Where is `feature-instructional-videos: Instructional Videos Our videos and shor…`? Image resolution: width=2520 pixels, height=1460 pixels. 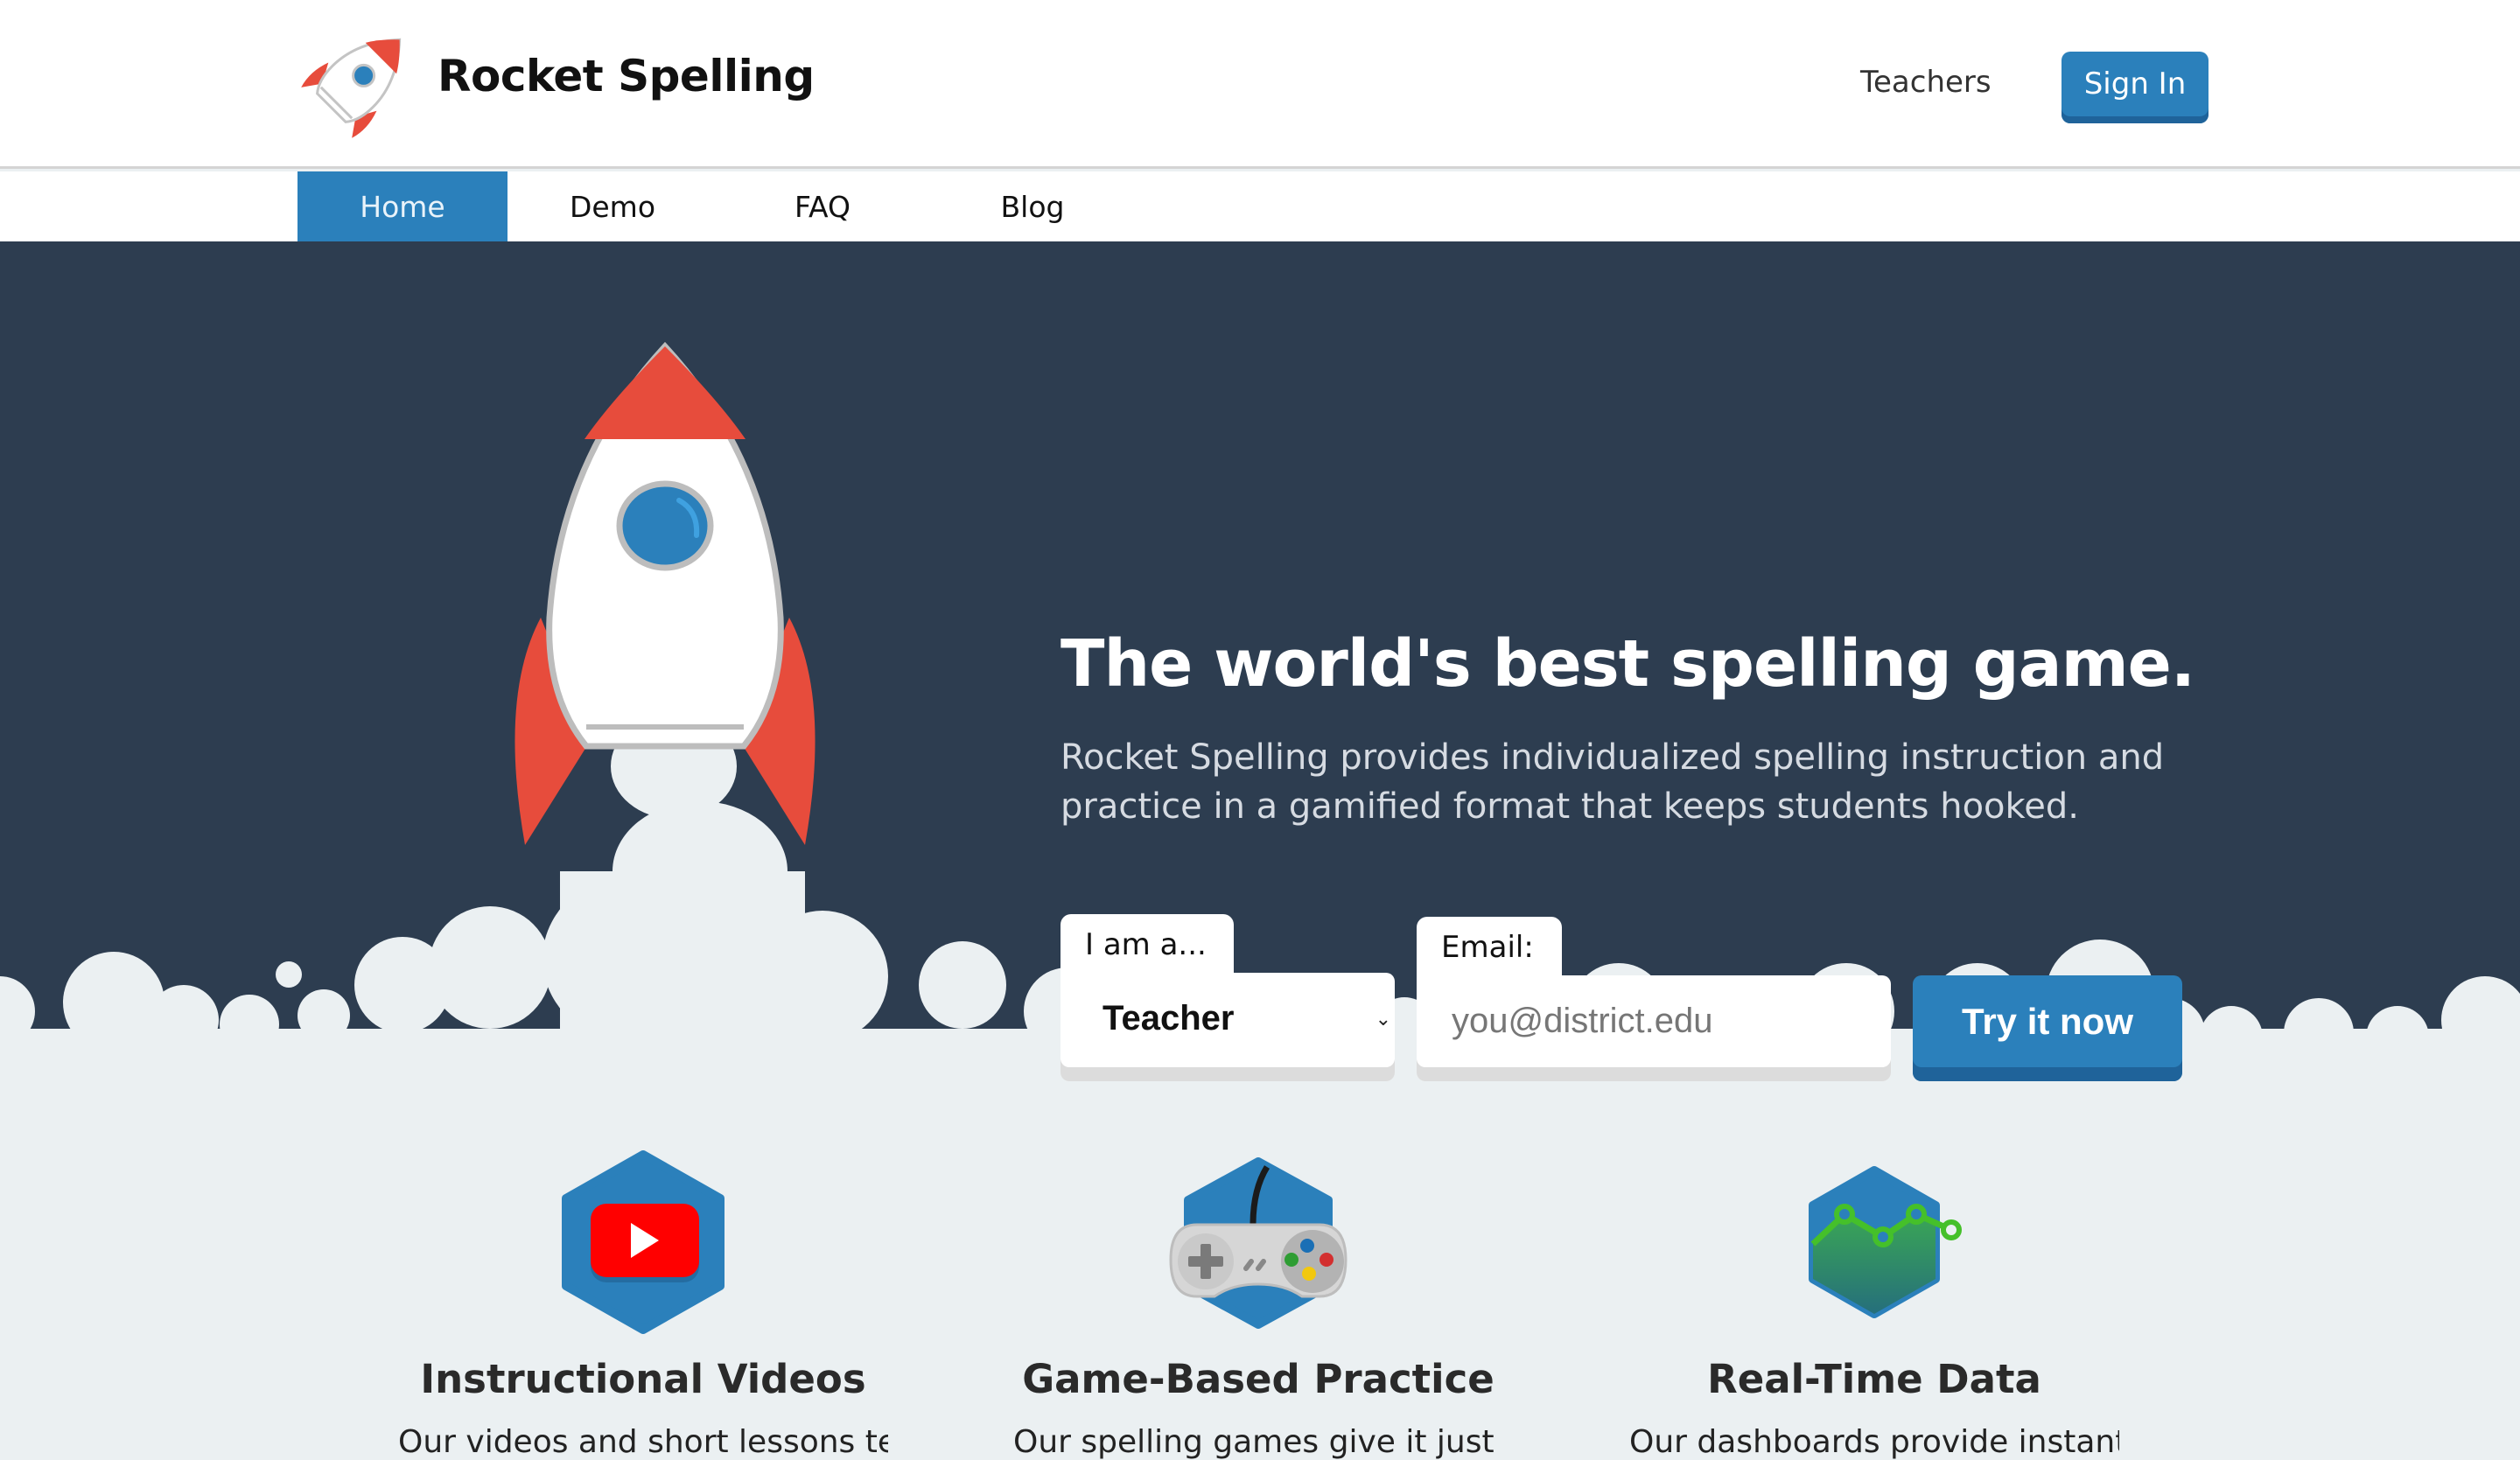 feature-instructional-videos: Instructional Videos Our videos and shor… is located at coordinates (643, 1303).